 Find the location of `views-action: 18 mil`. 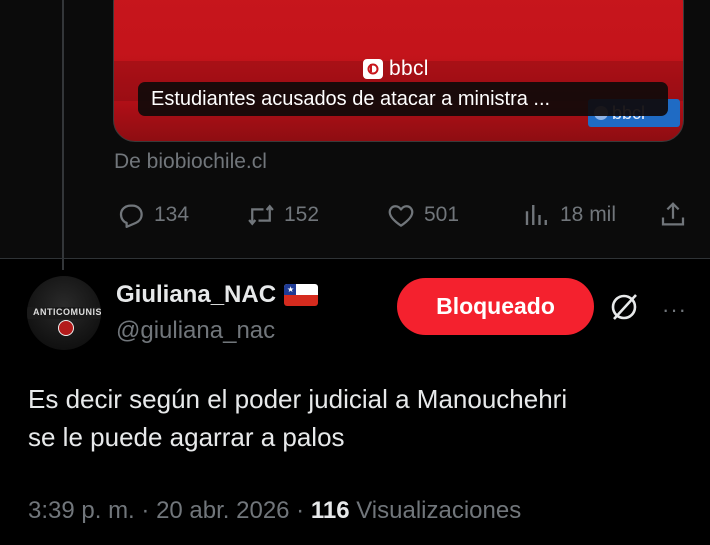

views-action: 18 mil is located at coordinates (569, 215).